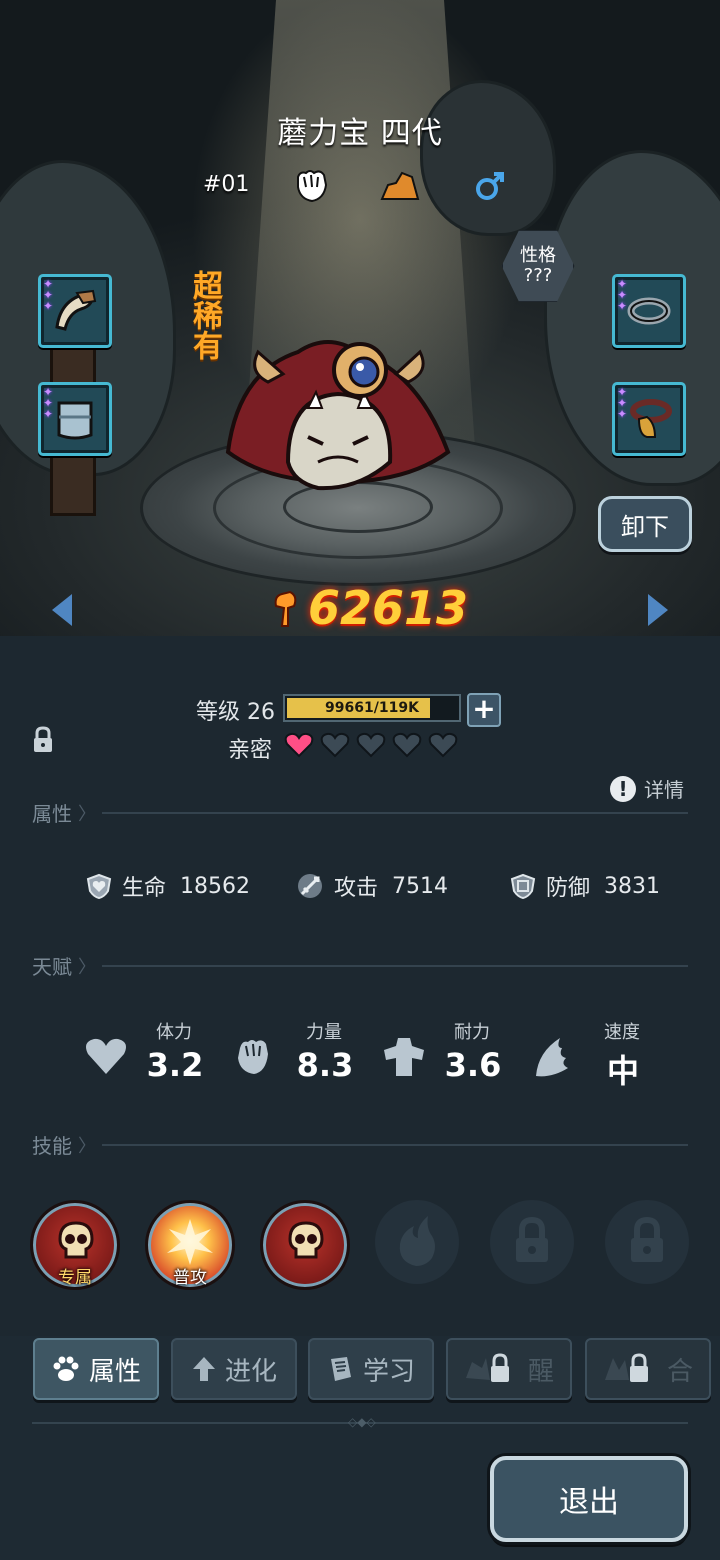 The width and height of the screenshot is (720, 1560). Describe the element at coordinates (52, 967) in the screenshot. I see `section-title: 天赋` at that location.